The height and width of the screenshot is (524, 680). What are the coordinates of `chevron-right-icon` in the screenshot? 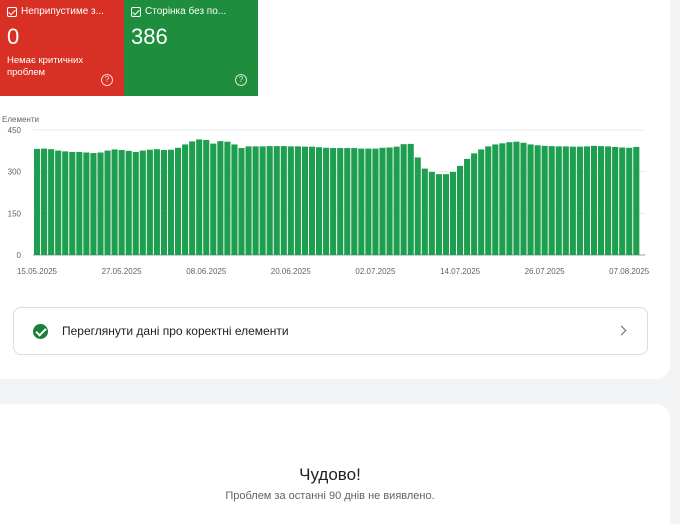 It's located at (621, 330).